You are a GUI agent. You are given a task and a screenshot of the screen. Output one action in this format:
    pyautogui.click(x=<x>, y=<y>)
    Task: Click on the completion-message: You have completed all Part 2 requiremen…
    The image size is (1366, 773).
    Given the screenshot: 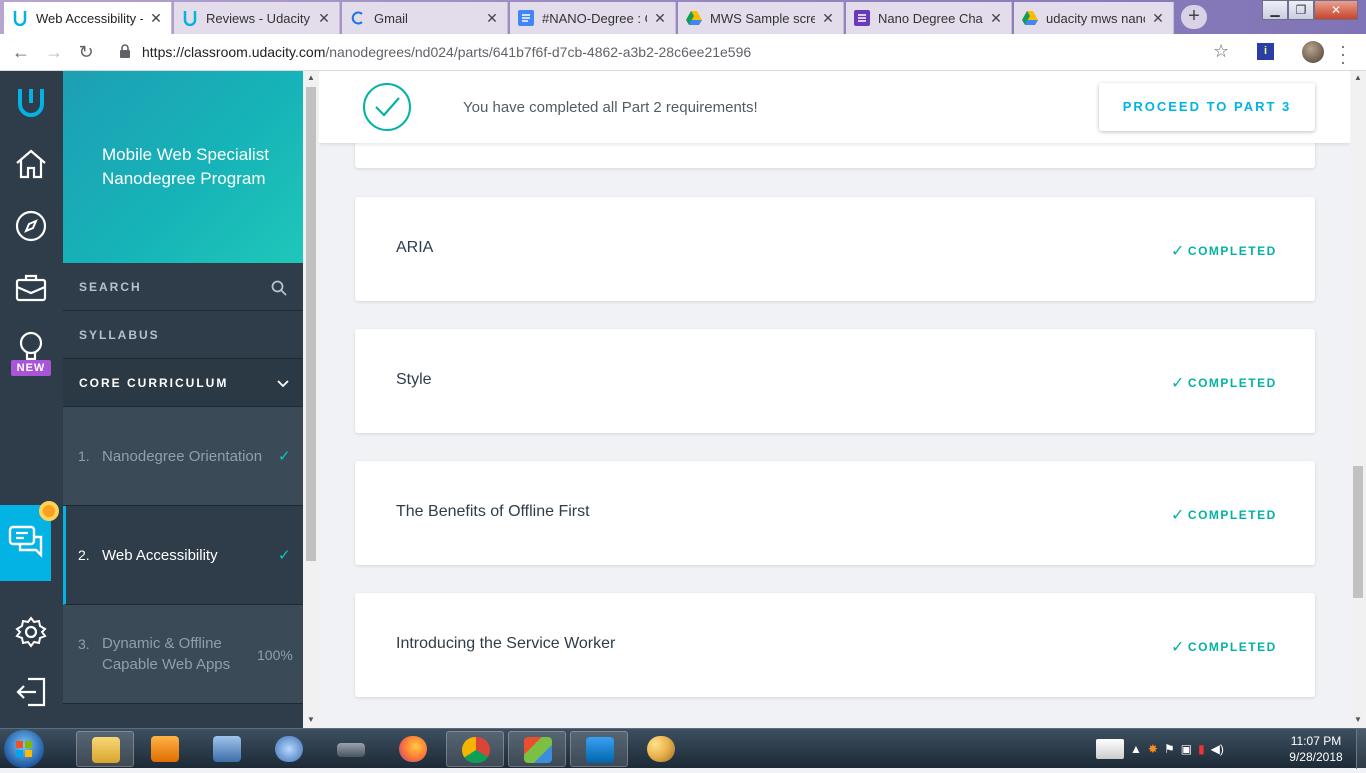 What is the action you would take?
    pyautogui.click(x=610, y=107)
    